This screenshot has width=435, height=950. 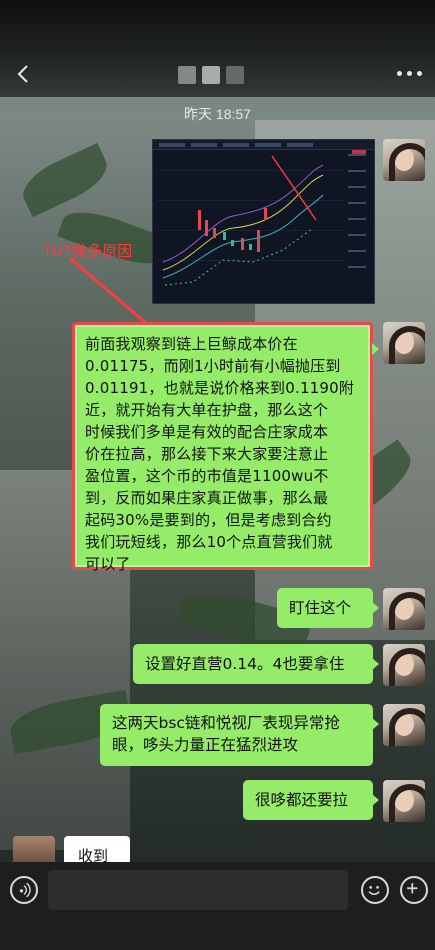 What do you see at coordinates (359, 224) in the screenshot?
I see `chart-price-axis` at bounding box center [359, 224].